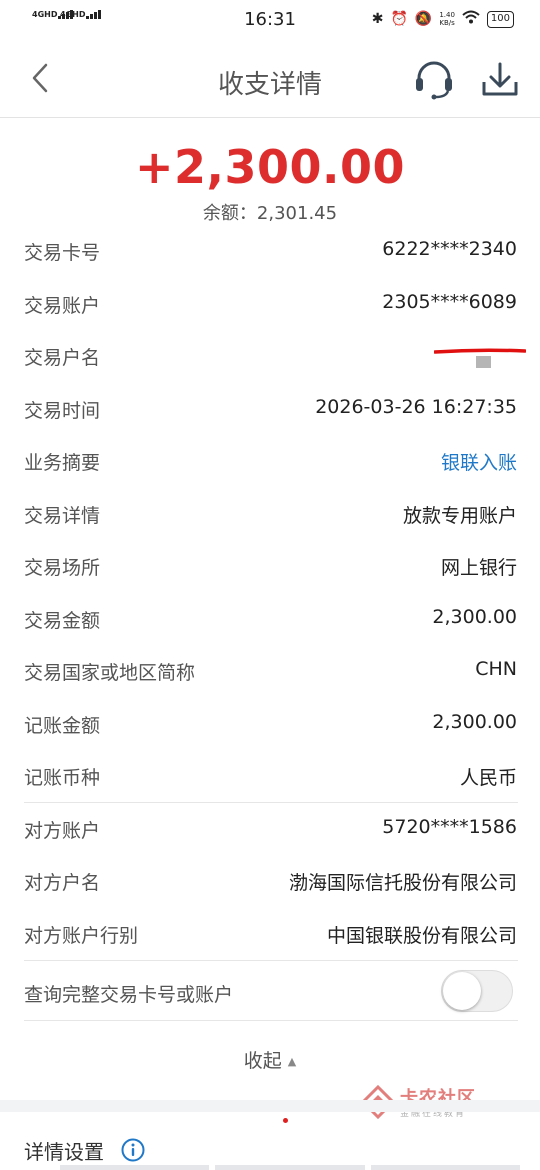  What do you see at coordinates (462, 991) in the screenshot?
I see `toggle-knob` at bounding box center [462, 991].